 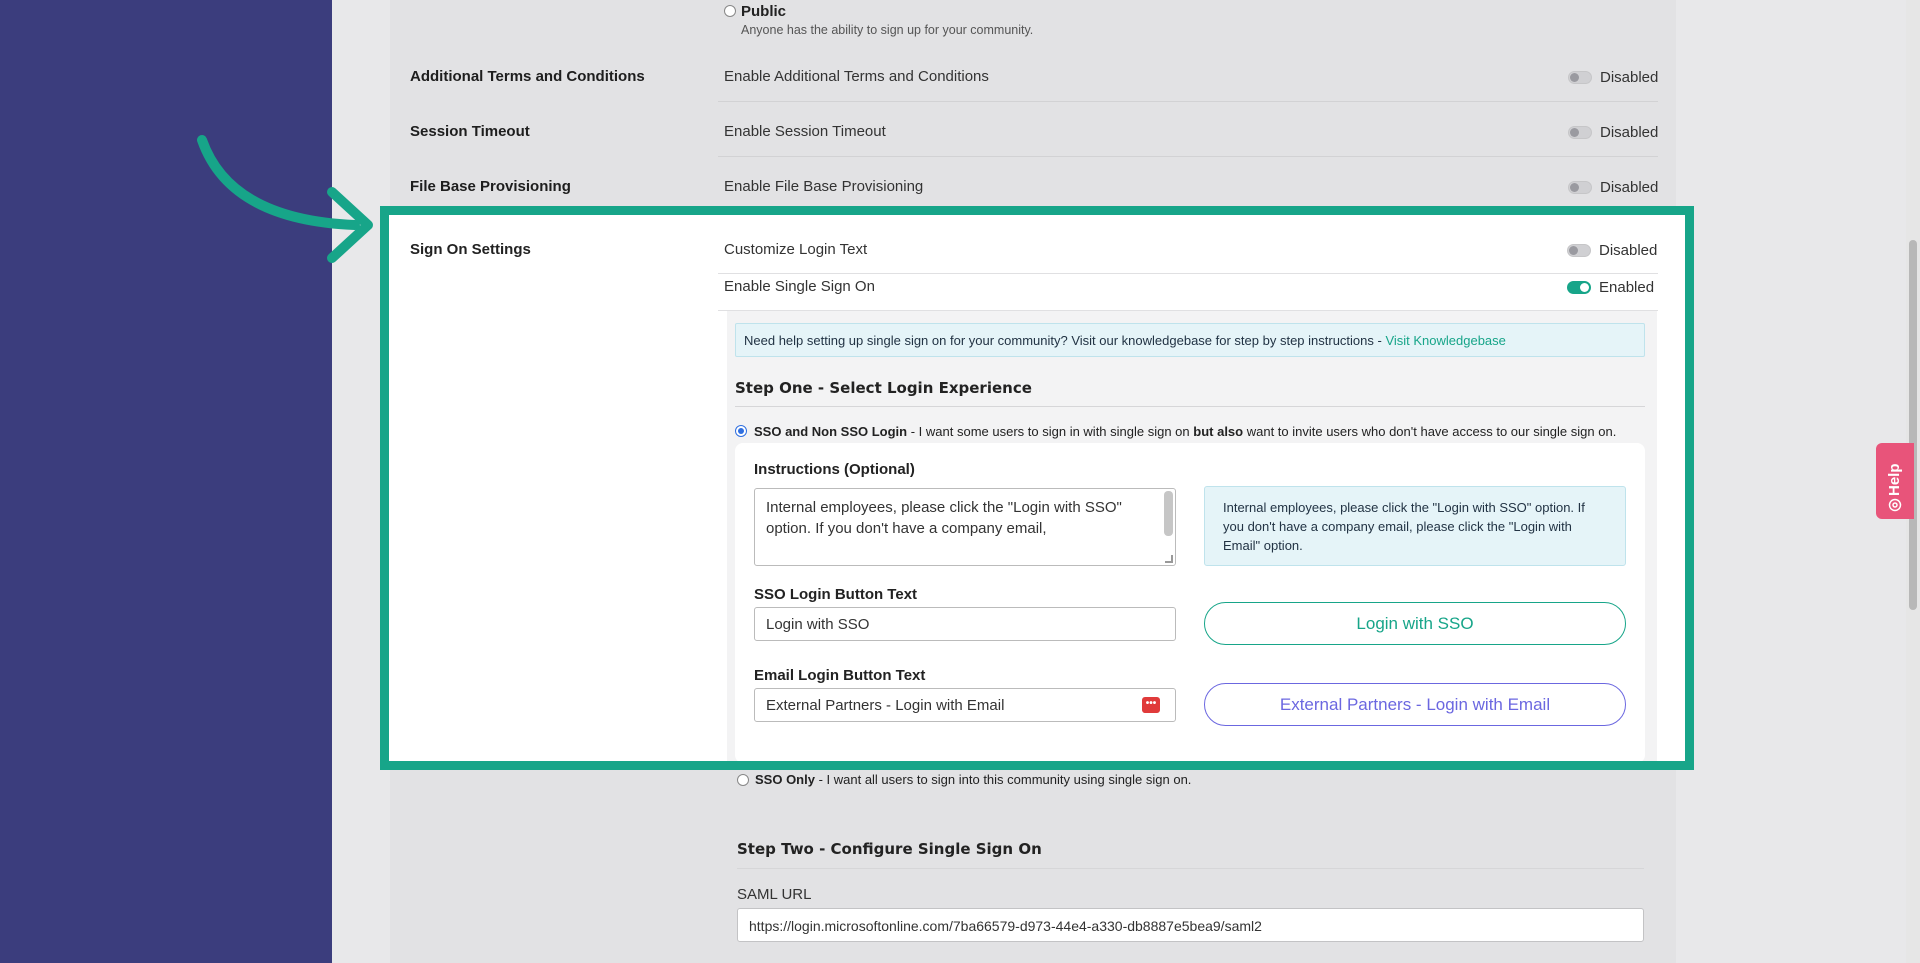 I want to click on help-tab: Help, so click(x=1895, y=481).